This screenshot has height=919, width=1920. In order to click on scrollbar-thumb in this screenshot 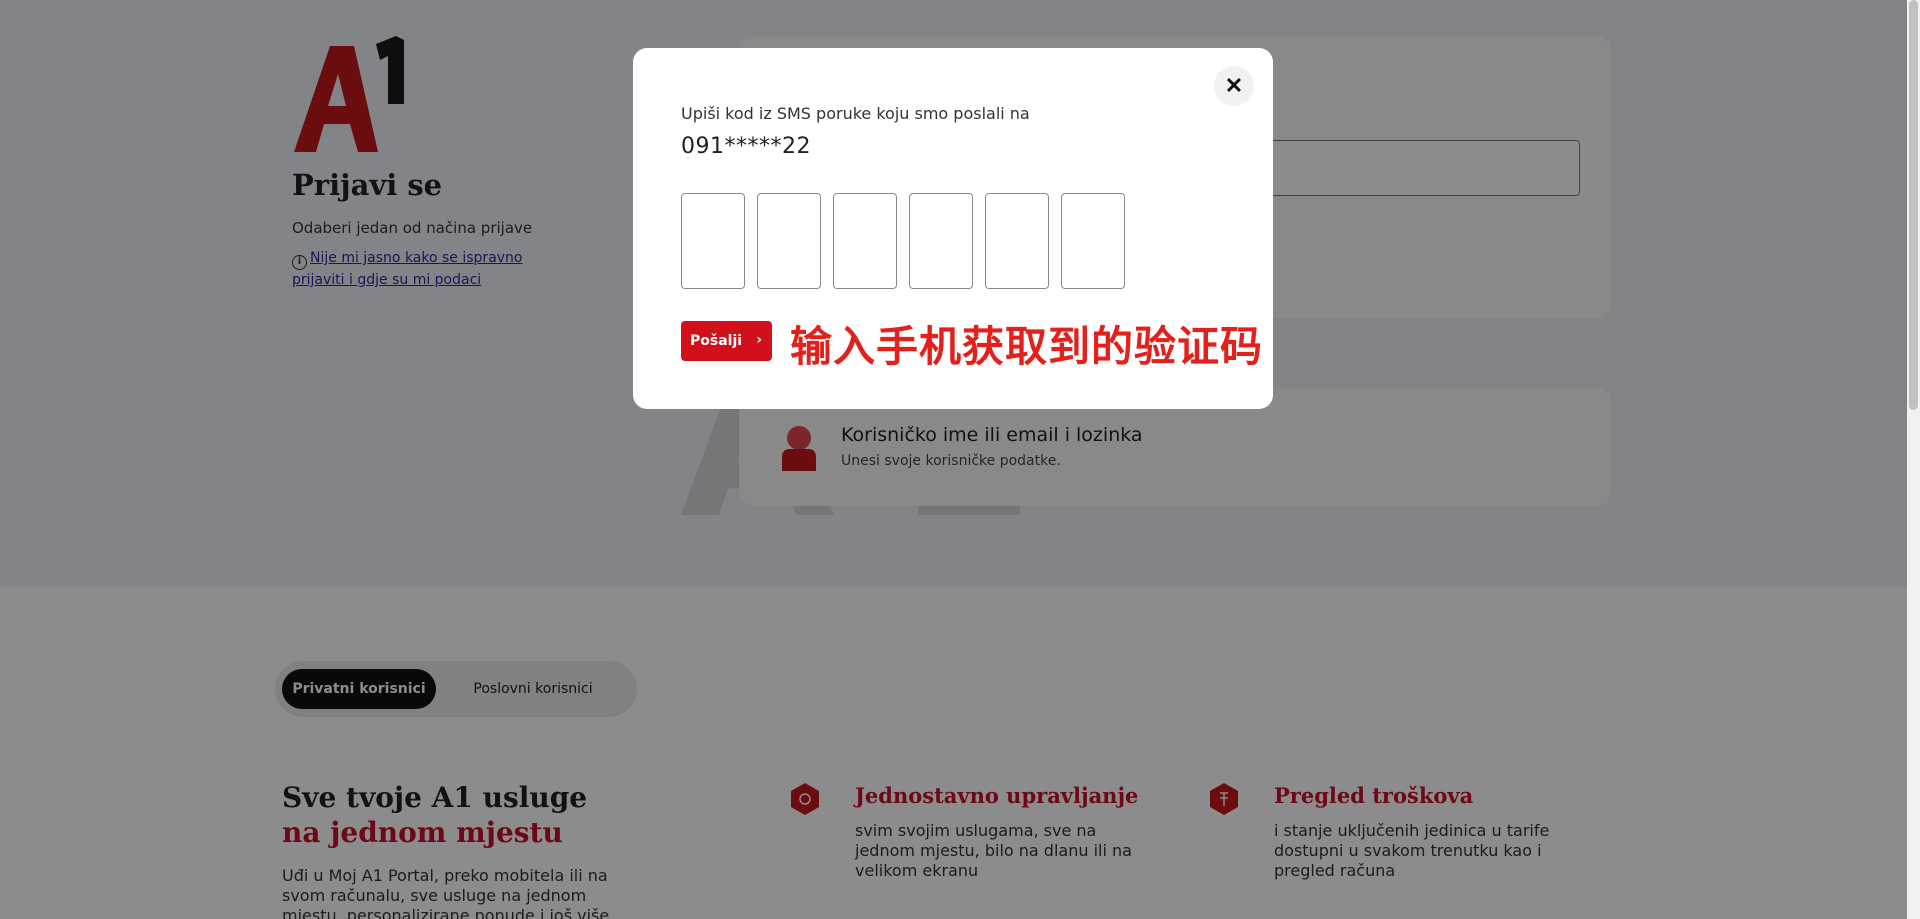, I will do `click(1913, 205)`.